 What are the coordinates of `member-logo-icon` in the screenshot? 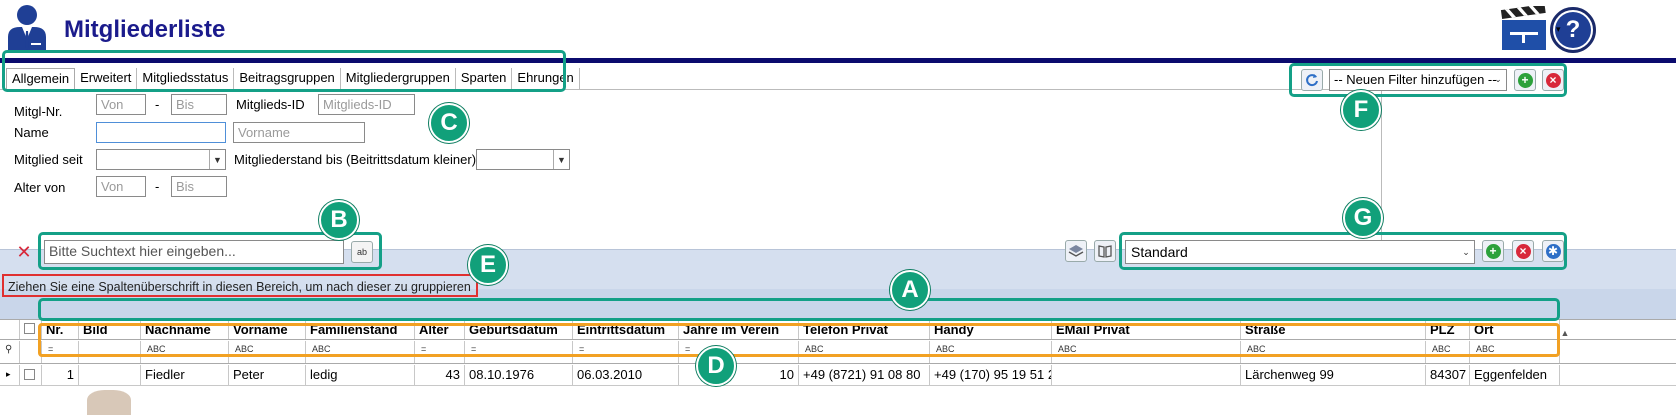 It's located at (27, 28).